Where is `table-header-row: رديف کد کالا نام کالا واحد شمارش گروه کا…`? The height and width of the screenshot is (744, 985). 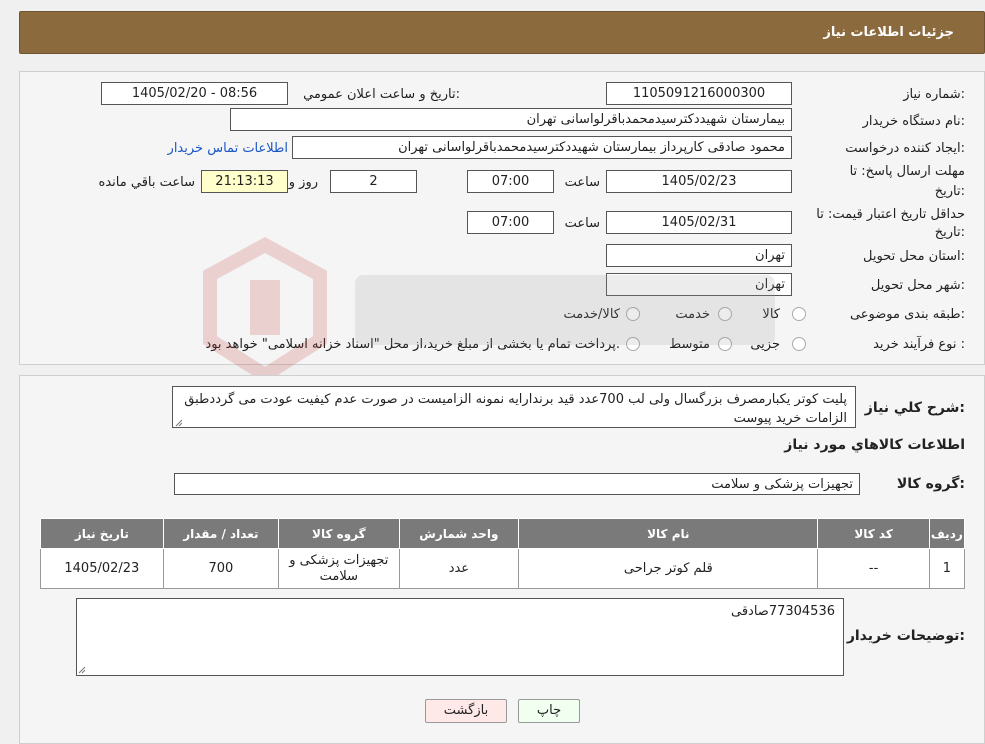
table-header-row: رديف کد کالا نام کالا واحد شمارش گروه کا… is located at coordinates (503, 533).